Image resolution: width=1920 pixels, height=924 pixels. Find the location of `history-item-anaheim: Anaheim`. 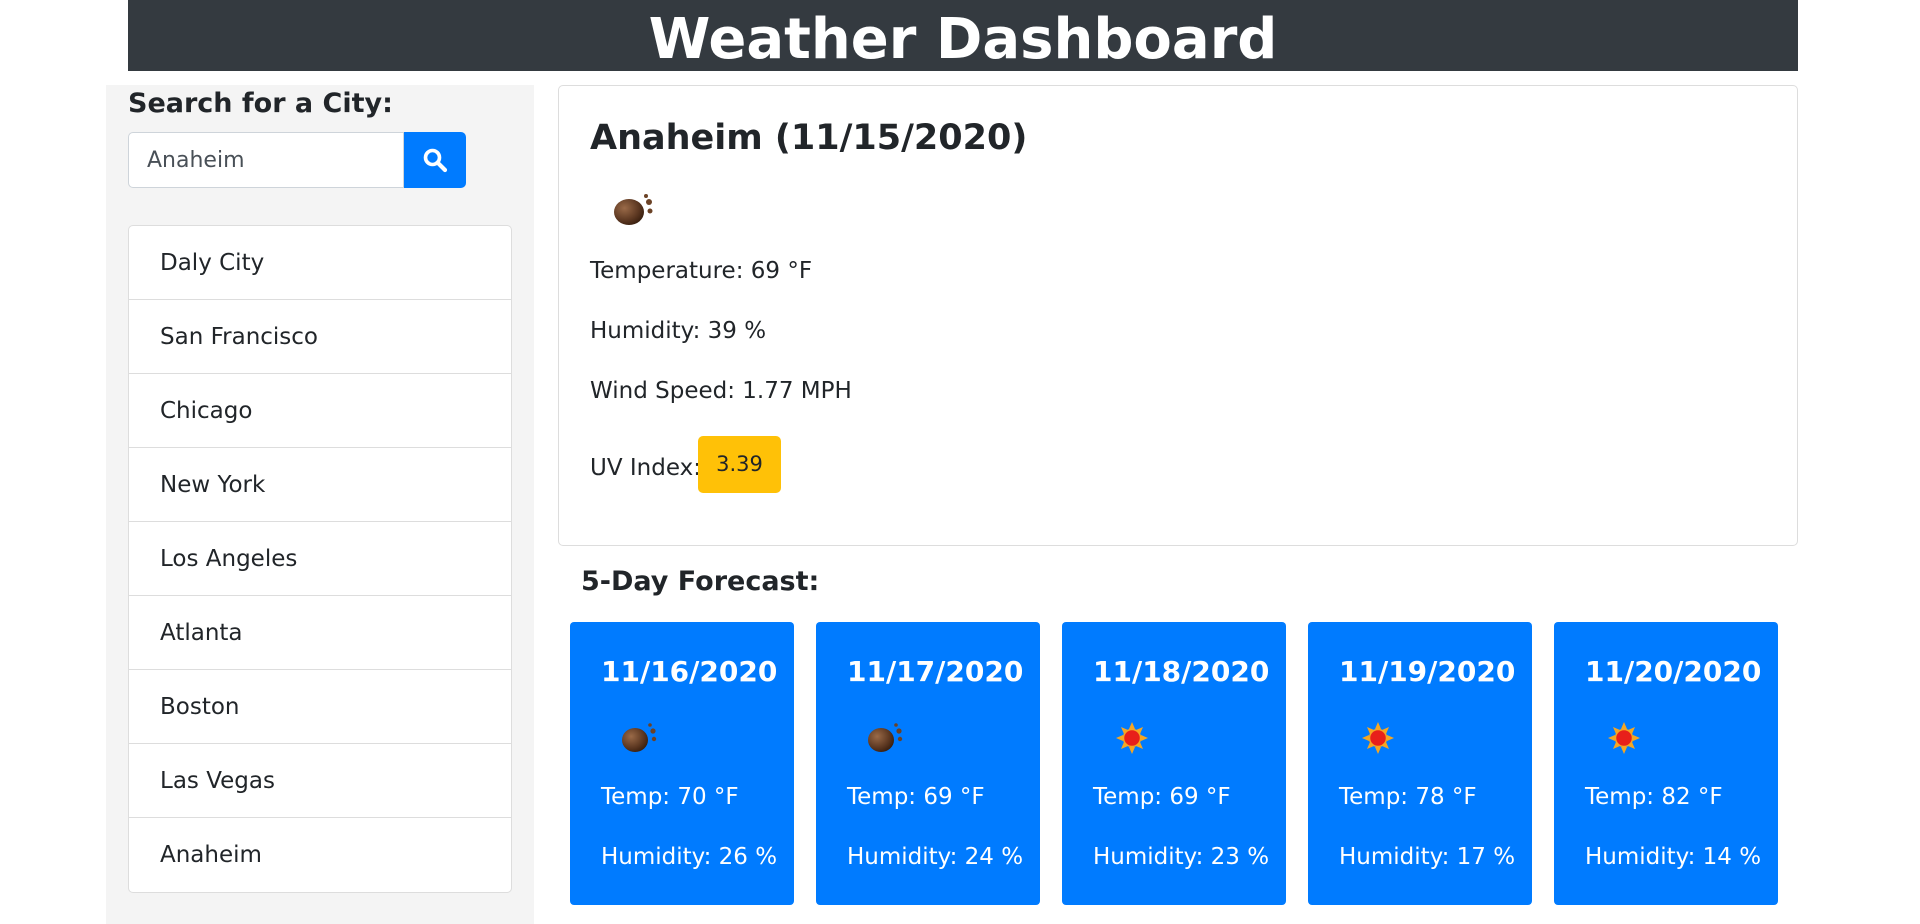

history-item-anaheim: Anaheim is located at coordinates (320, 855).